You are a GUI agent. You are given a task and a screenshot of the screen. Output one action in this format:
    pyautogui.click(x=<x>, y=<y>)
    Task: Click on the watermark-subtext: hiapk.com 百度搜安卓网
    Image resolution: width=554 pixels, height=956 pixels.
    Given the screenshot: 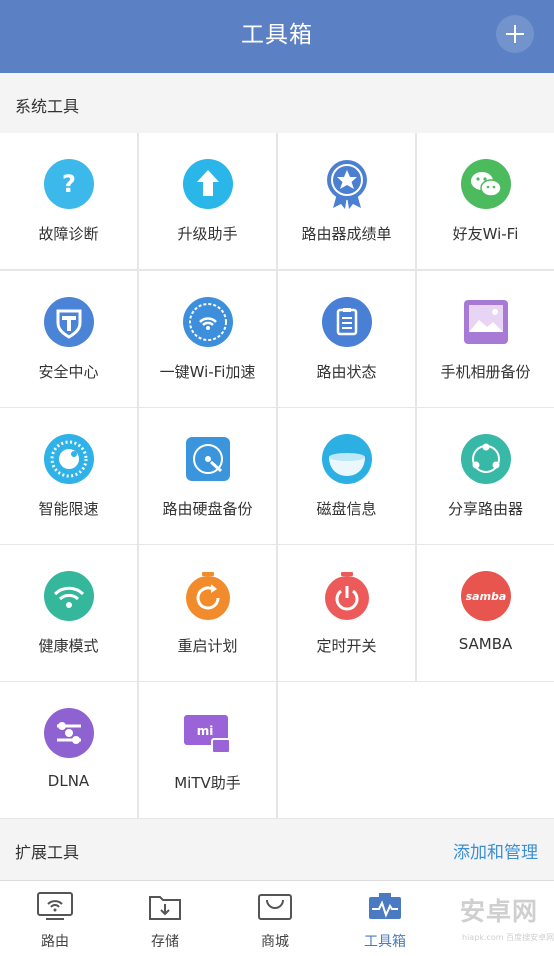 What is the action you would take?
    pyautogui.click(x=508, y=937)
    